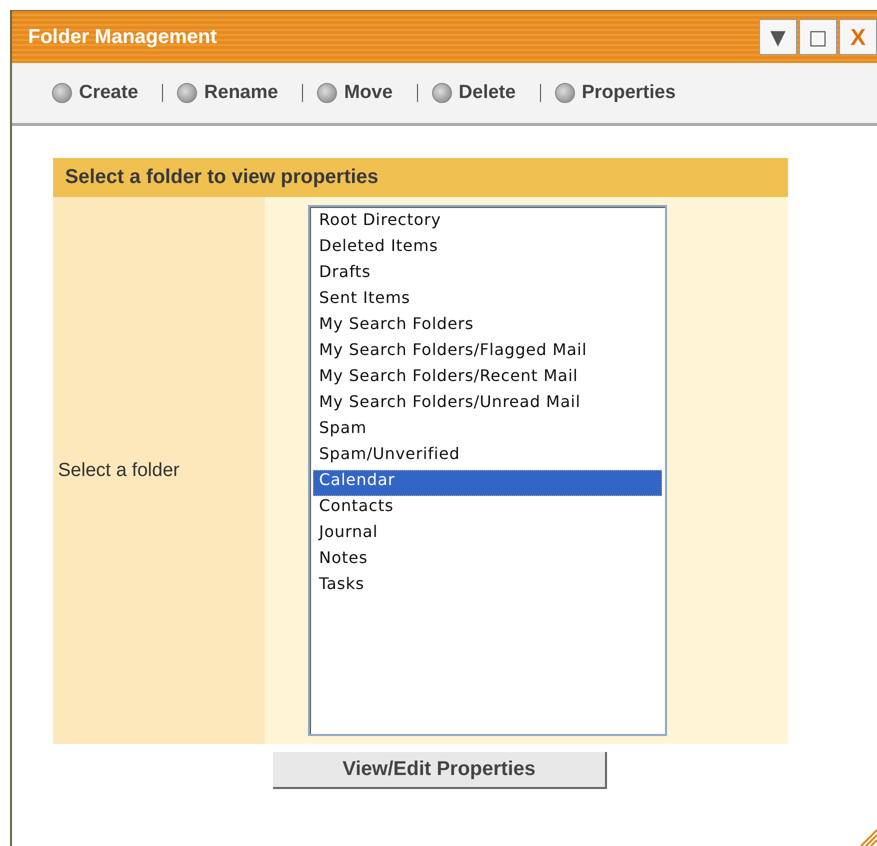  Describe the element at coordinates (487, 301) in the screenshot. I see `folder-item: Sent Items` at that location.